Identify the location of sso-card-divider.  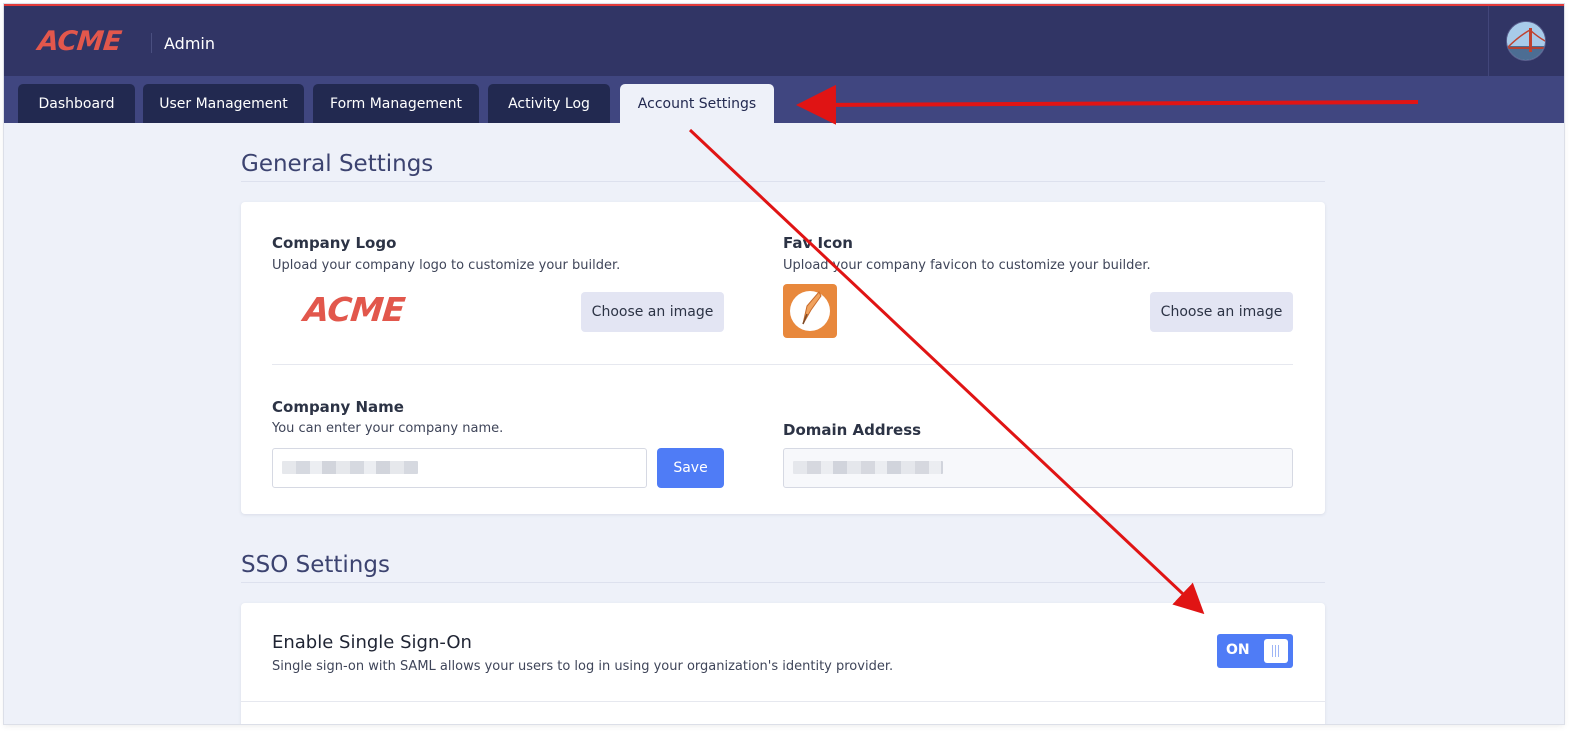
(783, 701).